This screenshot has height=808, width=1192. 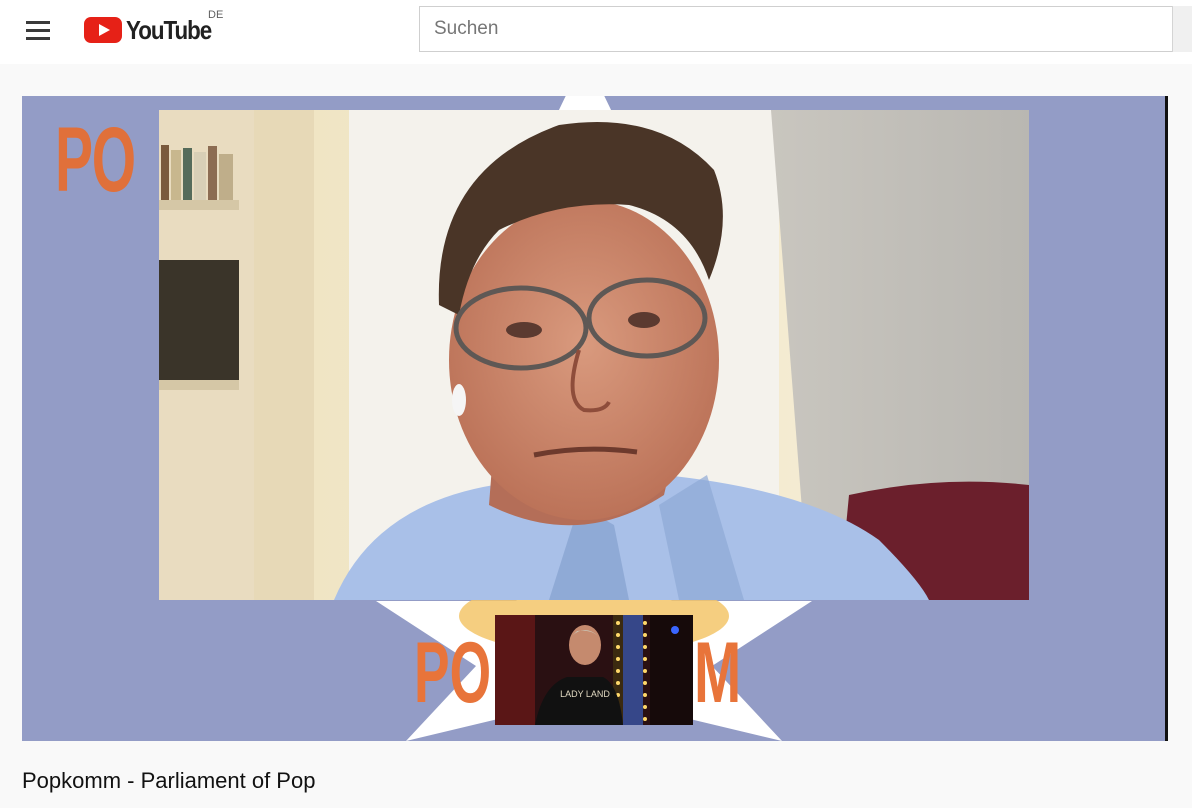 I want to click on popkomm-logo-left: PO, so click(x=95, y=160).